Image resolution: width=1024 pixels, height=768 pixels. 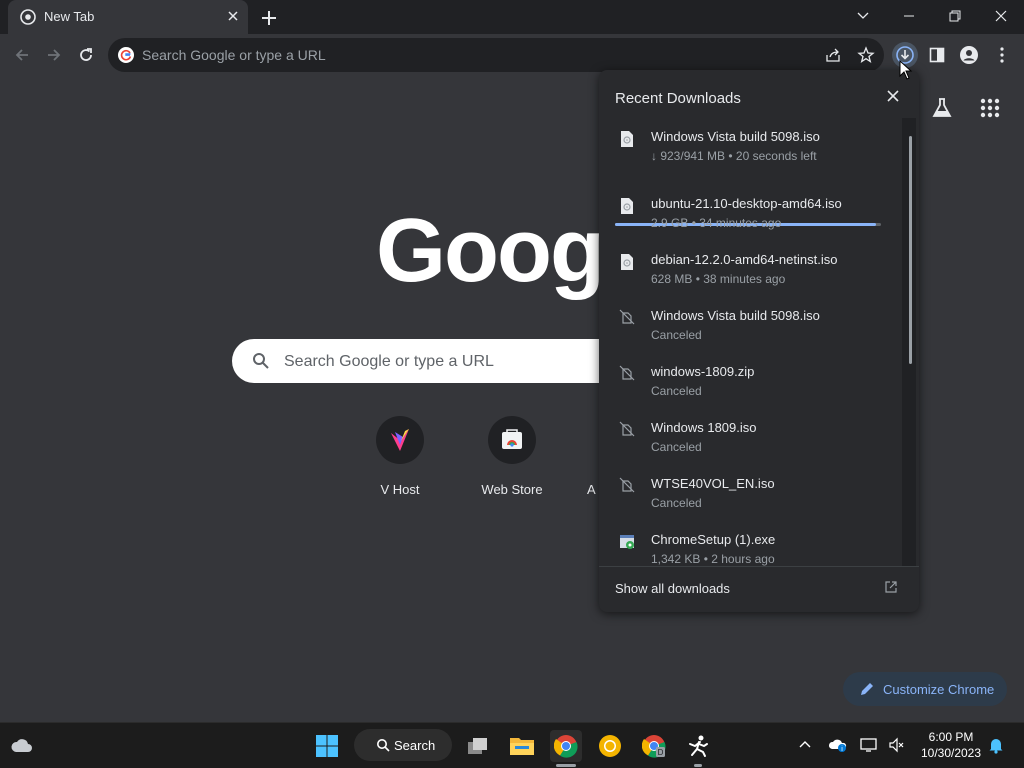 I want to click on download-name: ubuntu-21.10-desktop-amd64.iso, so click(x=746, y=203).